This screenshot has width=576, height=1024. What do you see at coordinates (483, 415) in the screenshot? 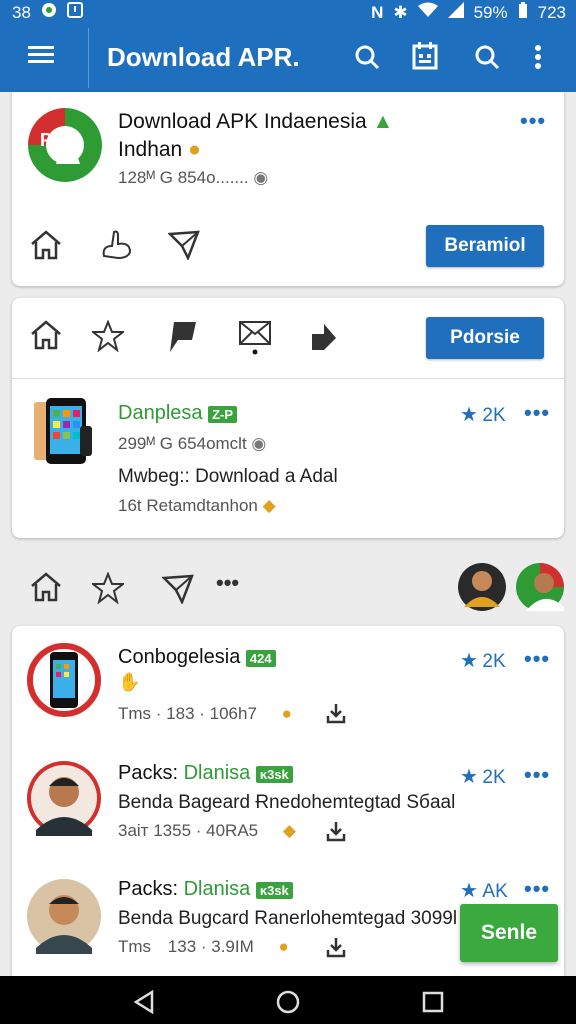
I see `app-rating: ★ 2K` at bounding box center [483, 415].